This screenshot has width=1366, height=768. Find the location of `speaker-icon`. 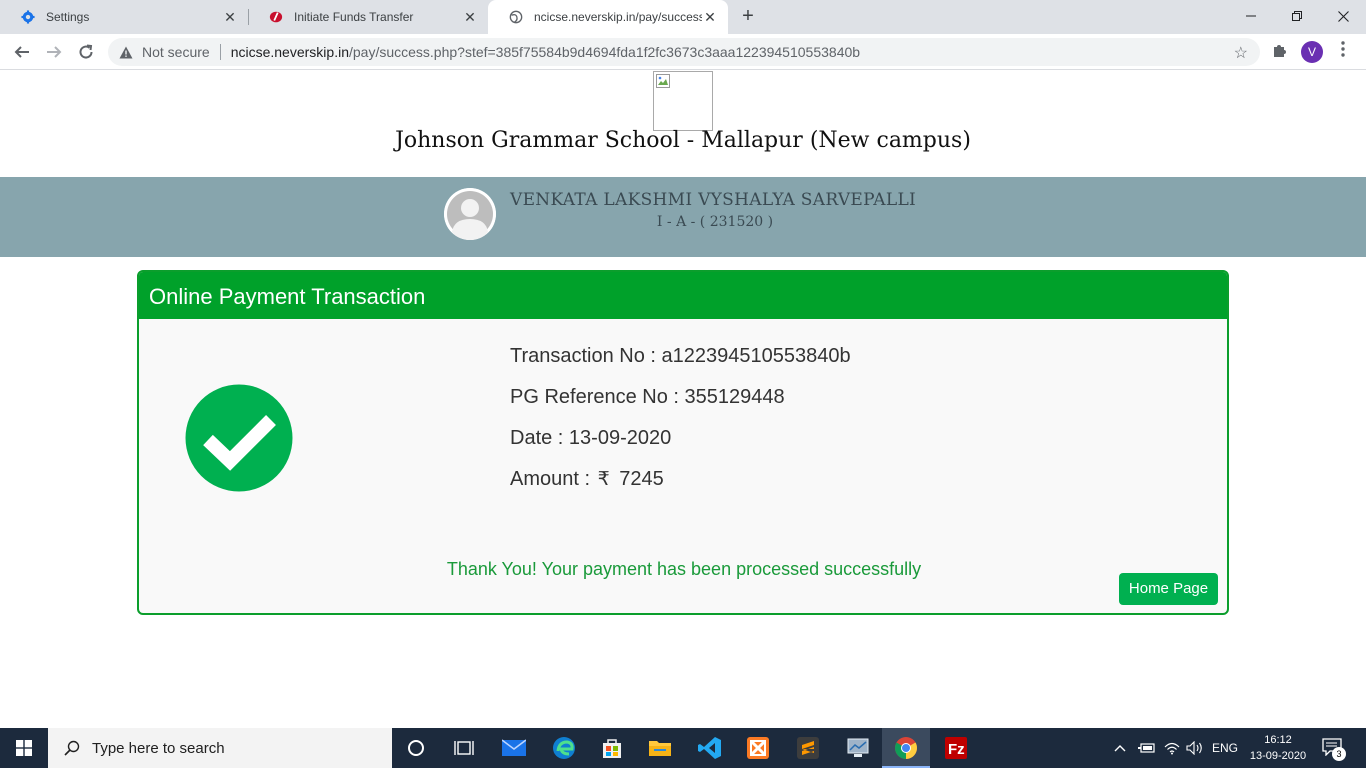

speaker-icon is located at coordinates (1194, 748).